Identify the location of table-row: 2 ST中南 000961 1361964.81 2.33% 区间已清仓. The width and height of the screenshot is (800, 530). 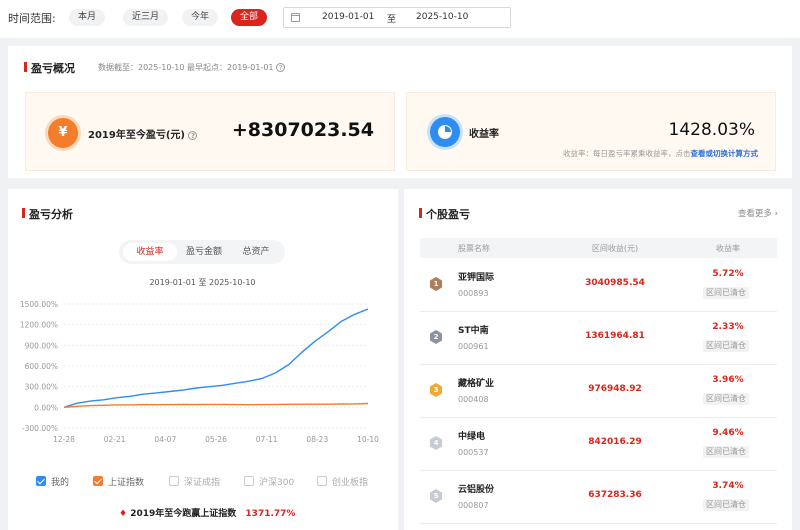
(598, 338).